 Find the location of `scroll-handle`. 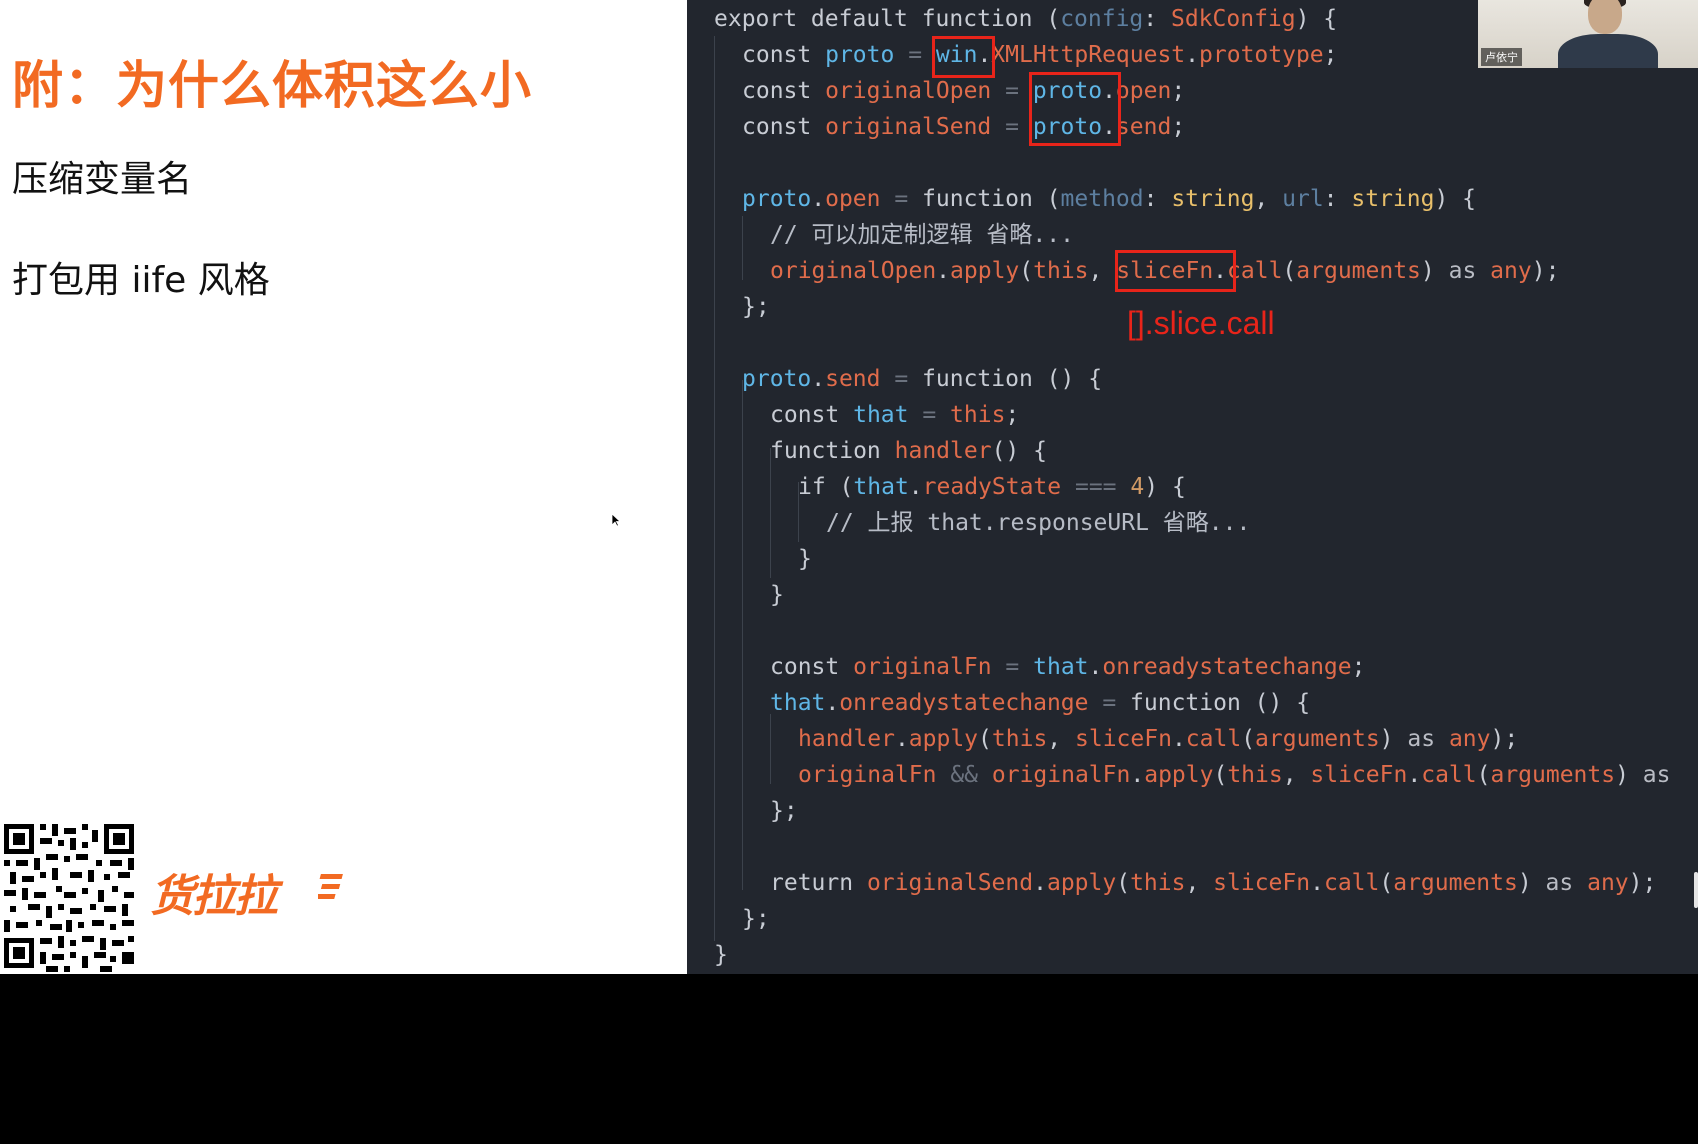

scroll-handle is located at coordinates (1696, 890).